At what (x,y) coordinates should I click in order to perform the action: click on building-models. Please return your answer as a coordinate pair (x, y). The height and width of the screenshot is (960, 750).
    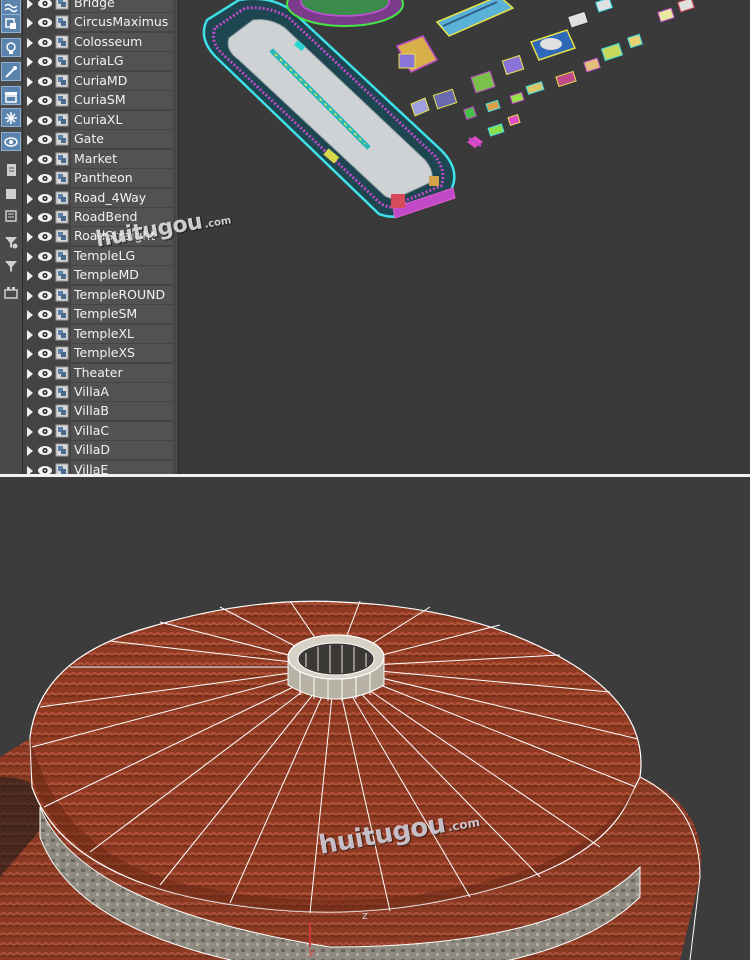
    Looking at the image, I should click on (545, 74).